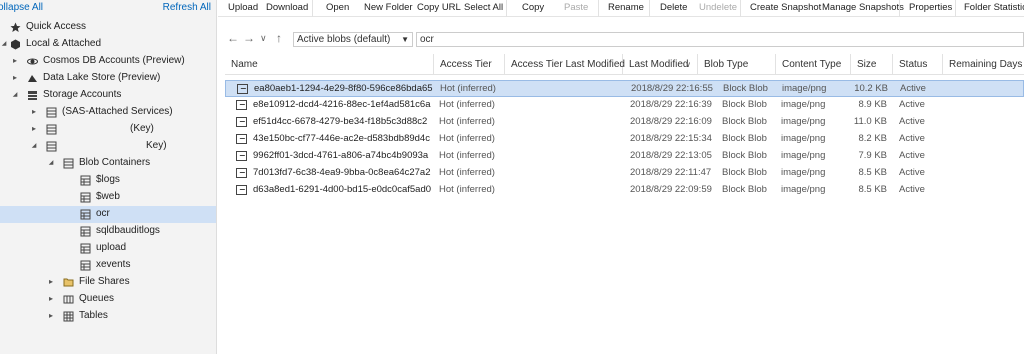 Image resolution: width=1024 pixels, height=354 pixels. What do you see at coordinates (108, 231) in the screenshot?
I see `tree-item-sqldbauditlogs: sqldbauditlogs` at bounding box center [108, 231].